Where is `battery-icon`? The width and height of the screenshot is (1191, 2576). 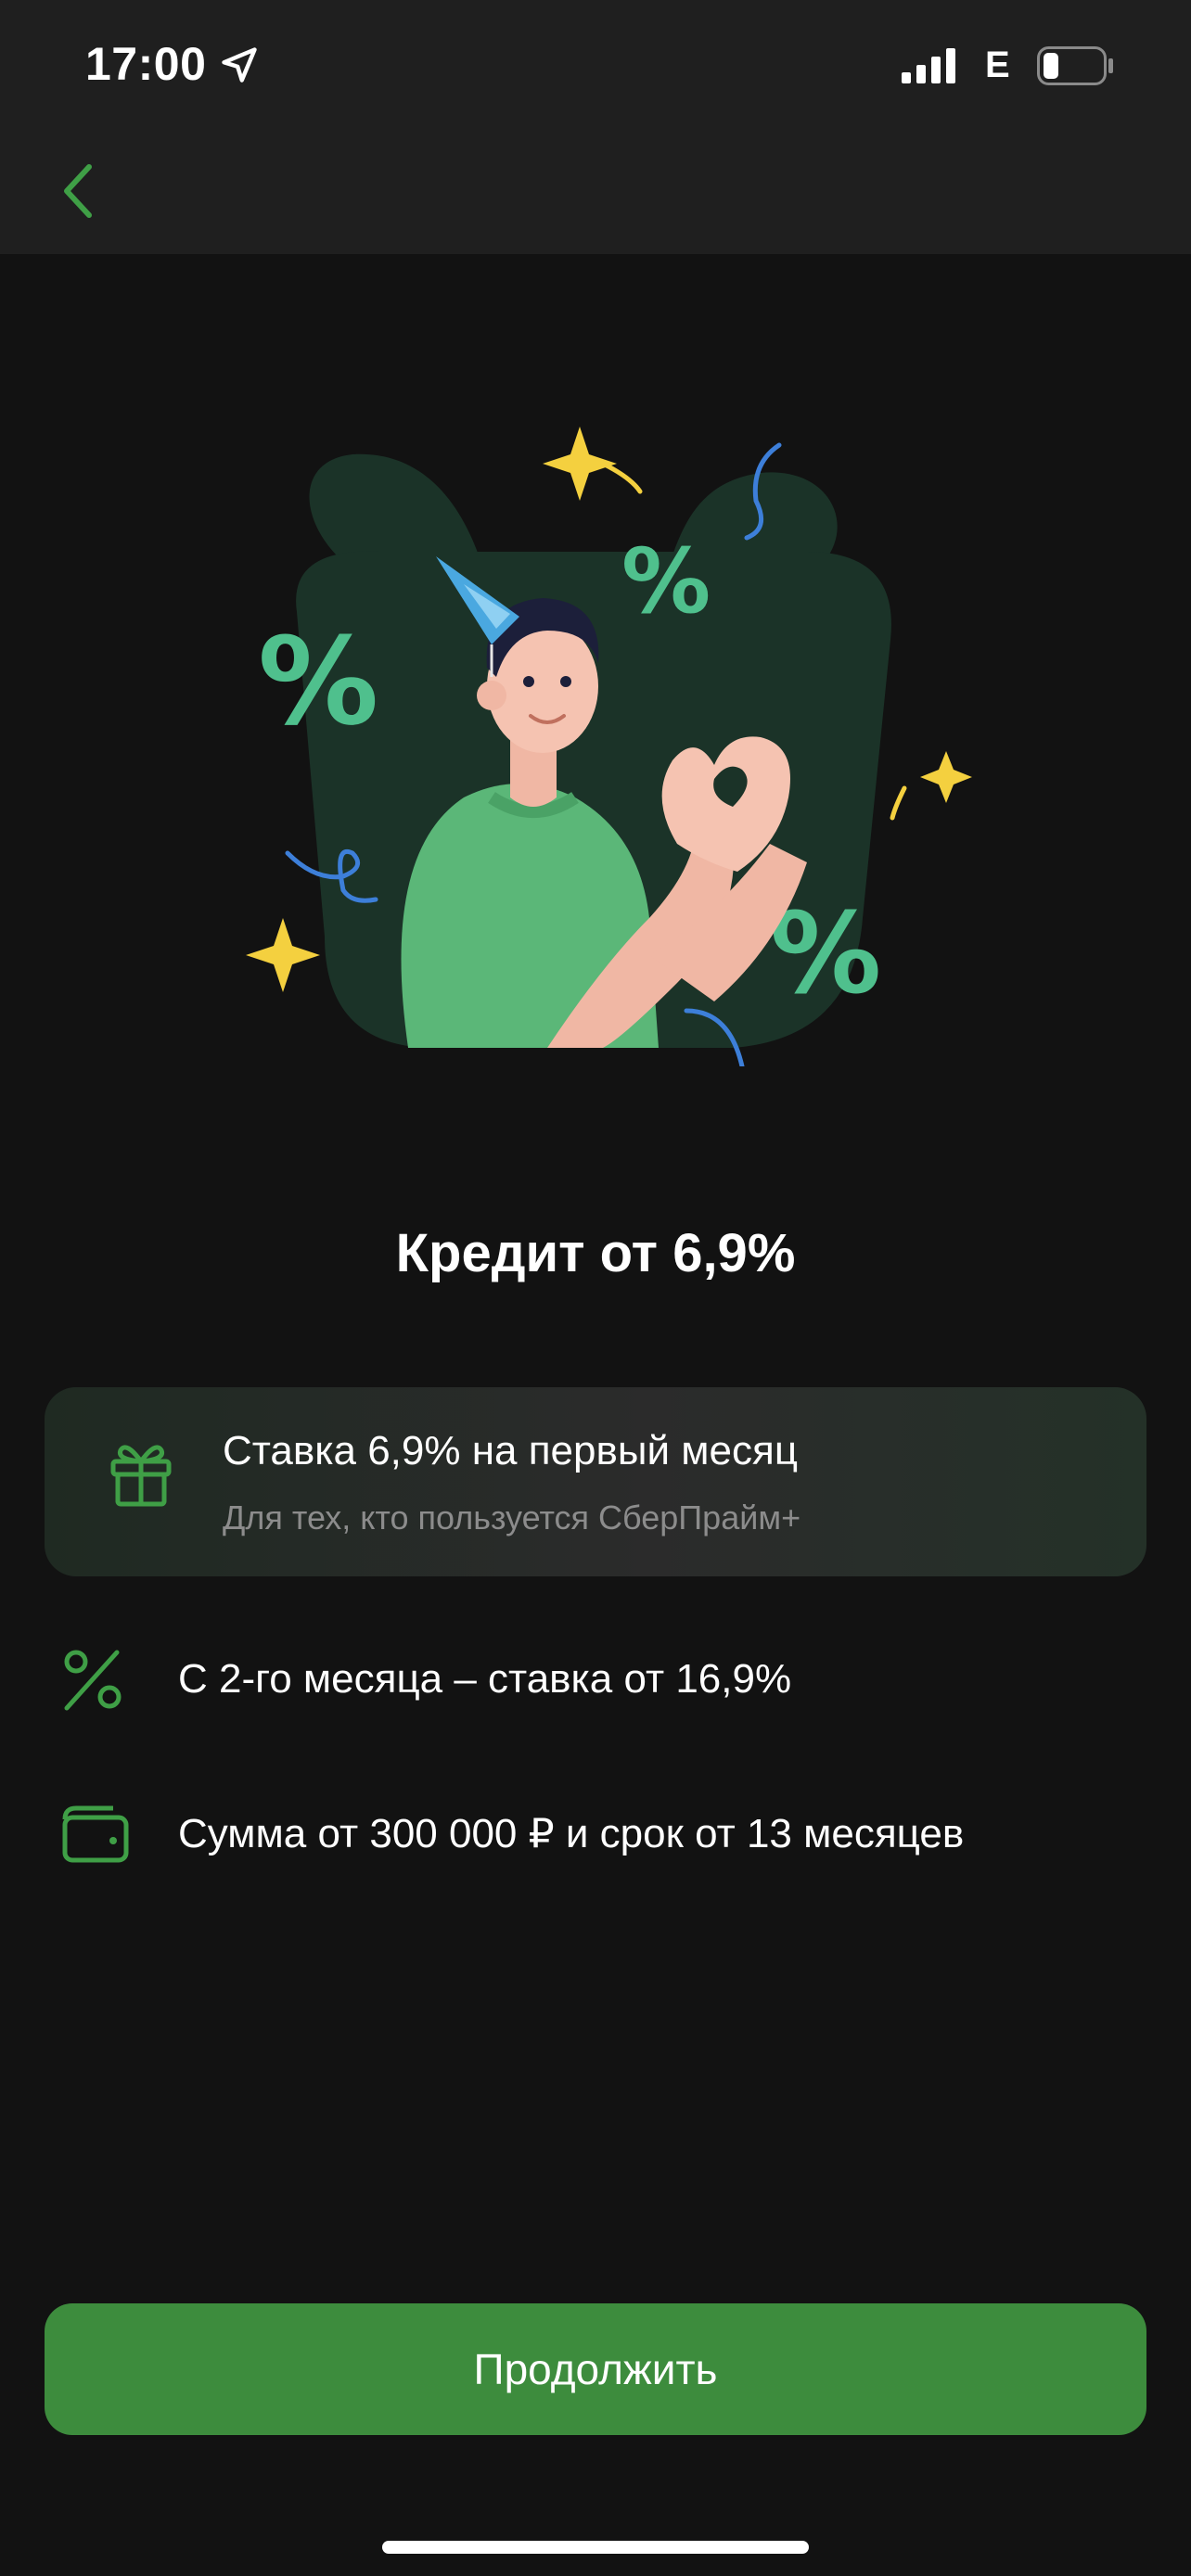
battery-icon is located at coordinates (1075, 66).